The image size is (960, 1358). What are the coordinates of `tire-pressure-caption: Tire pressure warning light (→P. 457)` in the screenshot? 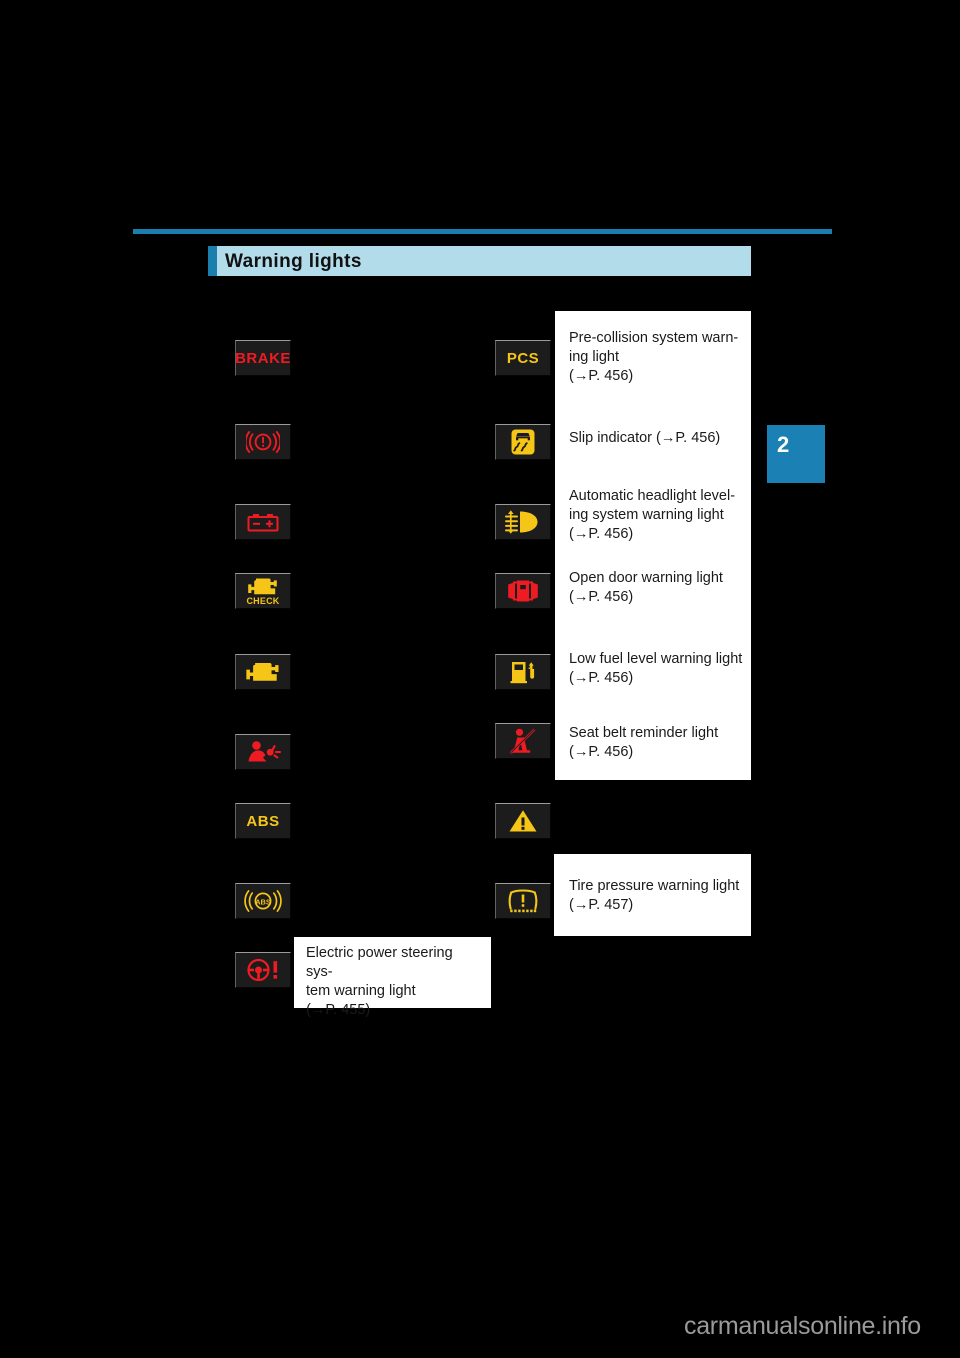 It's located at (656, 896).